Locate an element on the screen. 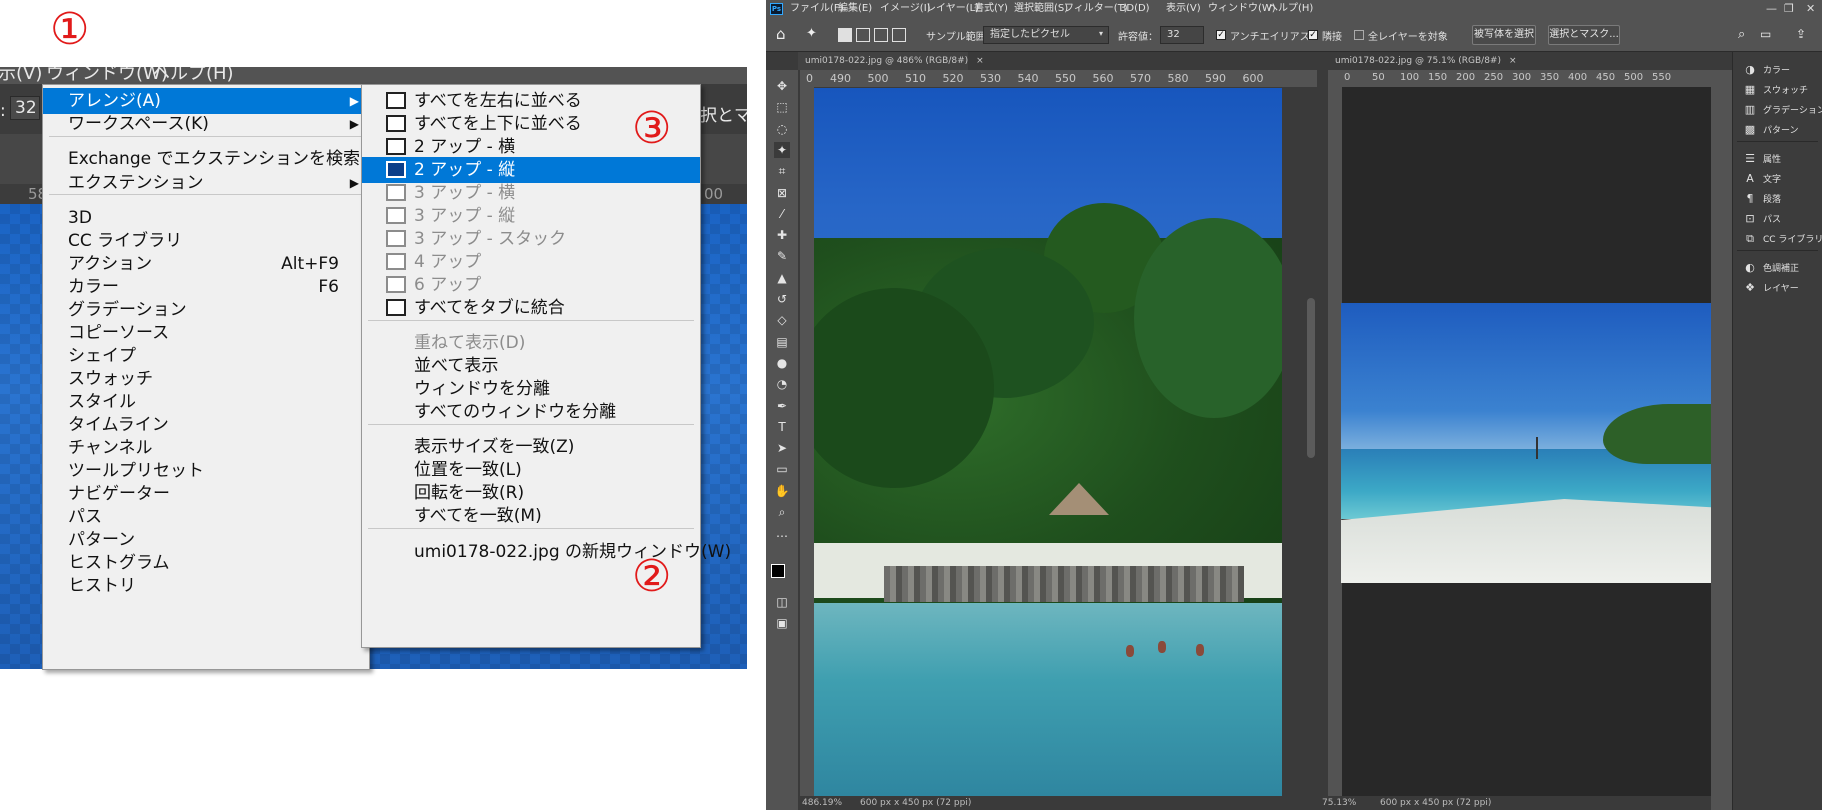 The width and height of the screenshot is (1822, 810). panel-gradient: ▥ グラデーション is located at coordinates (1782, 110).